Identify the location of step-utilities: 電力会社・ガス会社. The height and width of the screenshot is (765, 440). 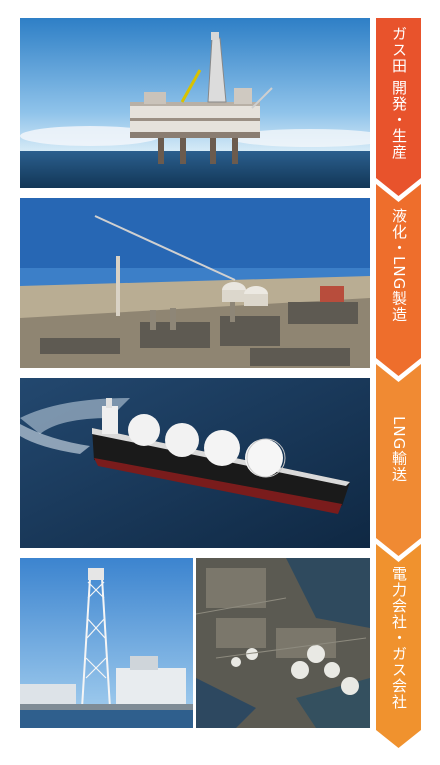
(398, 646).